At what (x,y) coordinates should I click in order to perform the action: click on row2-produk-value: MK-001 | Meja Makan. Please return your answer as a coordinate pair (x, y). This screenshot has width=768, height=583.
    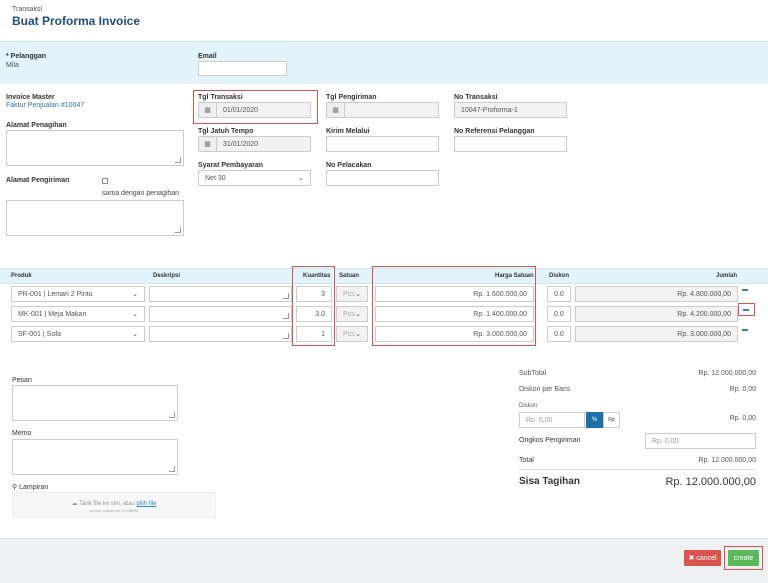
    Looking at the image, I should click on (52, 314).